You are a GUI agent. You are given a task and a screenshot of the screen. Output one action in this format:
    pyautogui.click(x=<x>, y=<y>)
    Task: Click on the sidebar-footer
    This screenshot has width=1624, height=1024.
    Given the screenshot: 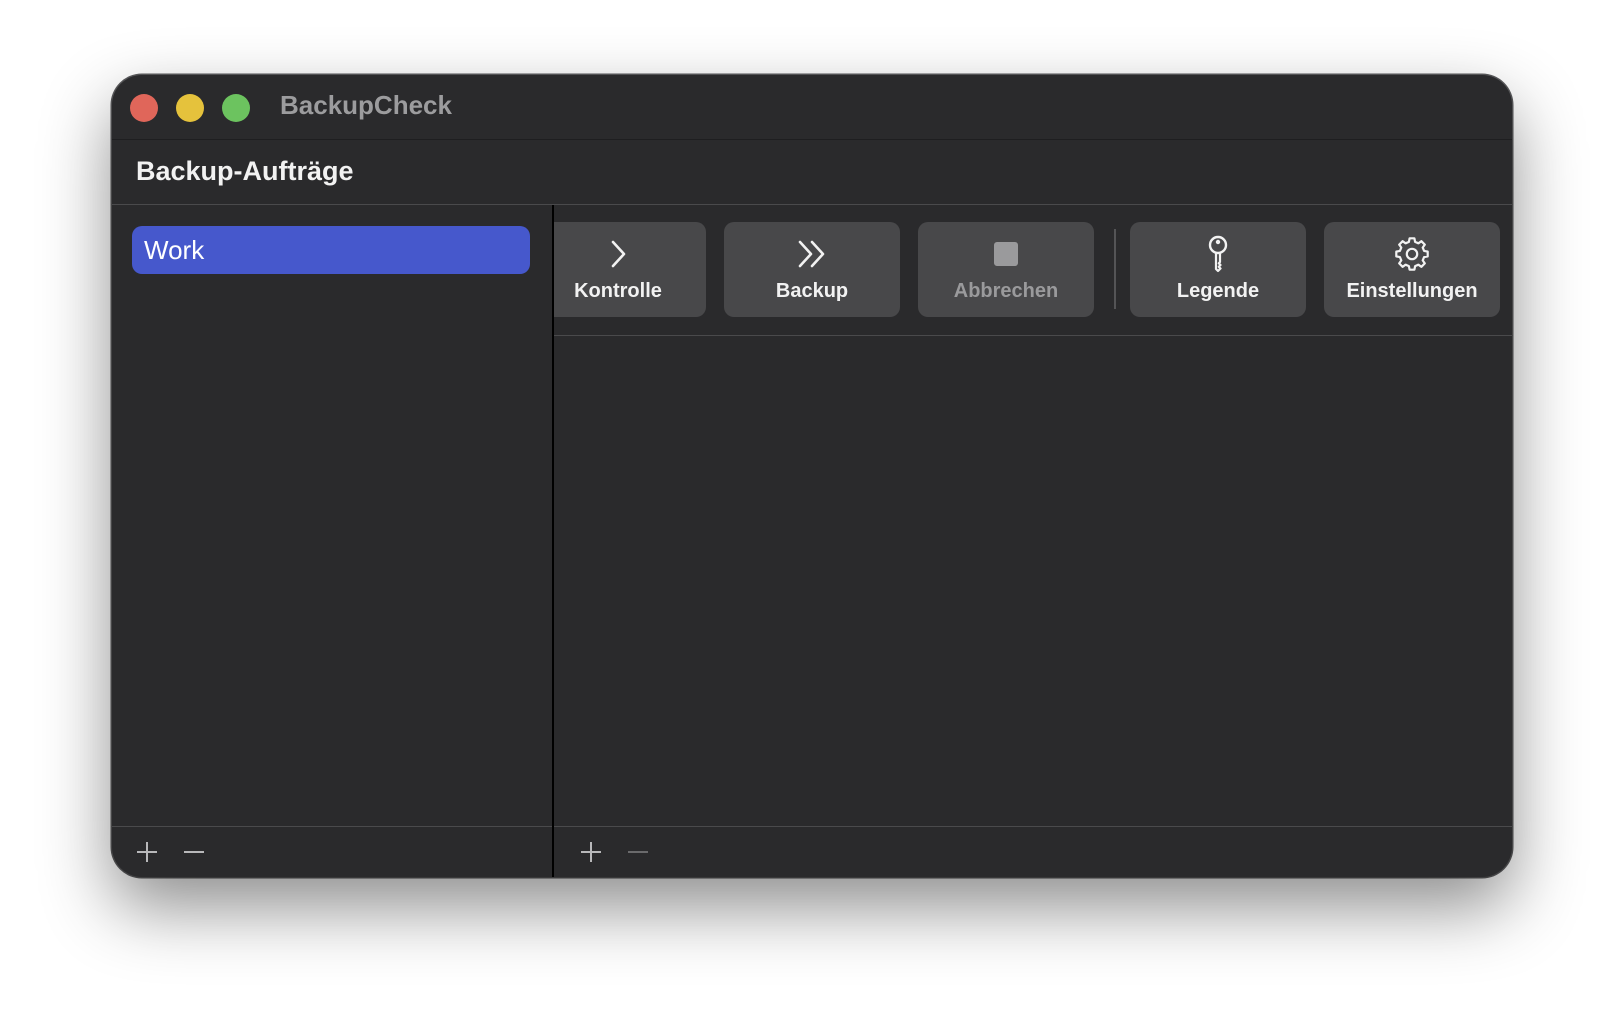 What is the action you would take?
    pyautogui.click(x=332, y=851)
    